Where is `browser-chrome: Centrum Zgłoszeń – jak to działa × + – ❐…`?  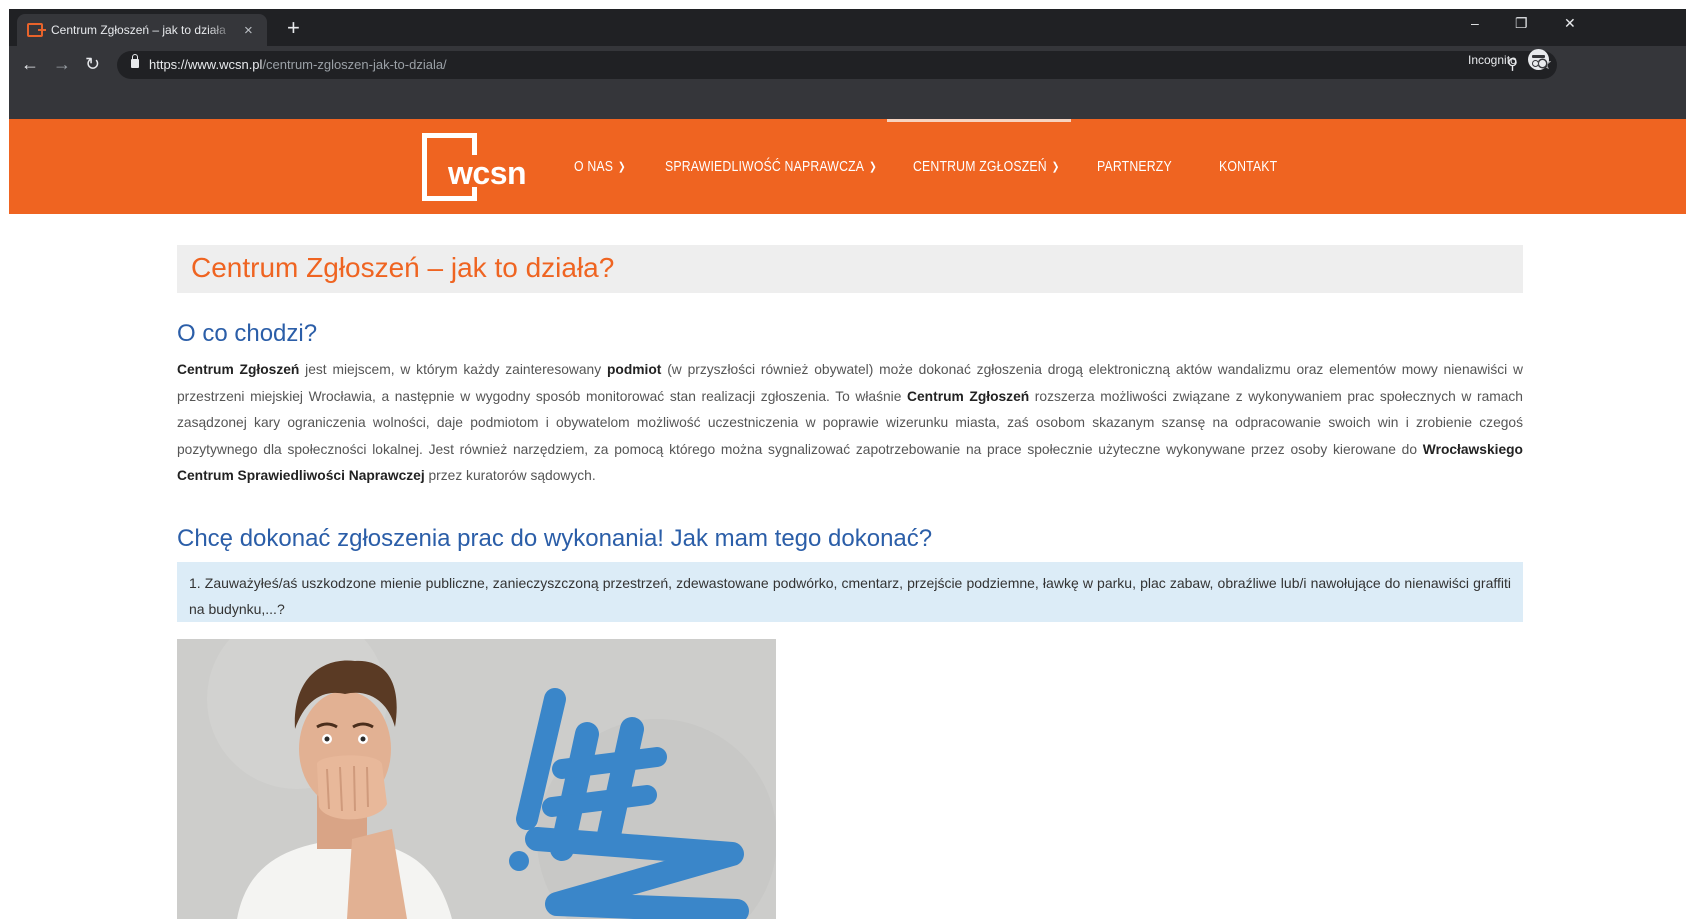 browser-chrome: Centrum Zgłoszeń – jak to działa × + – ❐… is located at coordinates (847, 64).